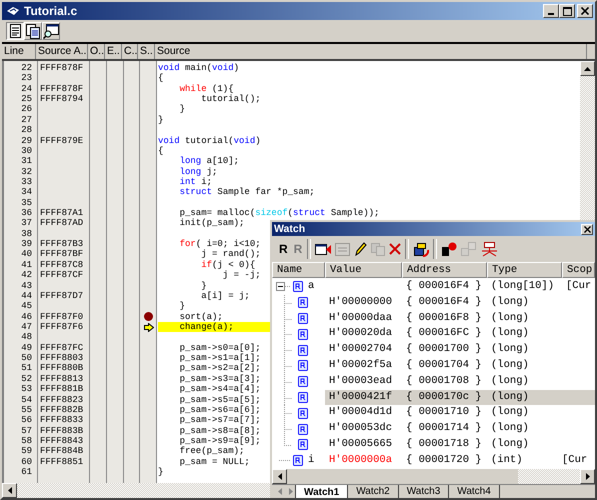 The image size is (597, 500). I want to click on value-text: H'00003ead, so click(360, 380).